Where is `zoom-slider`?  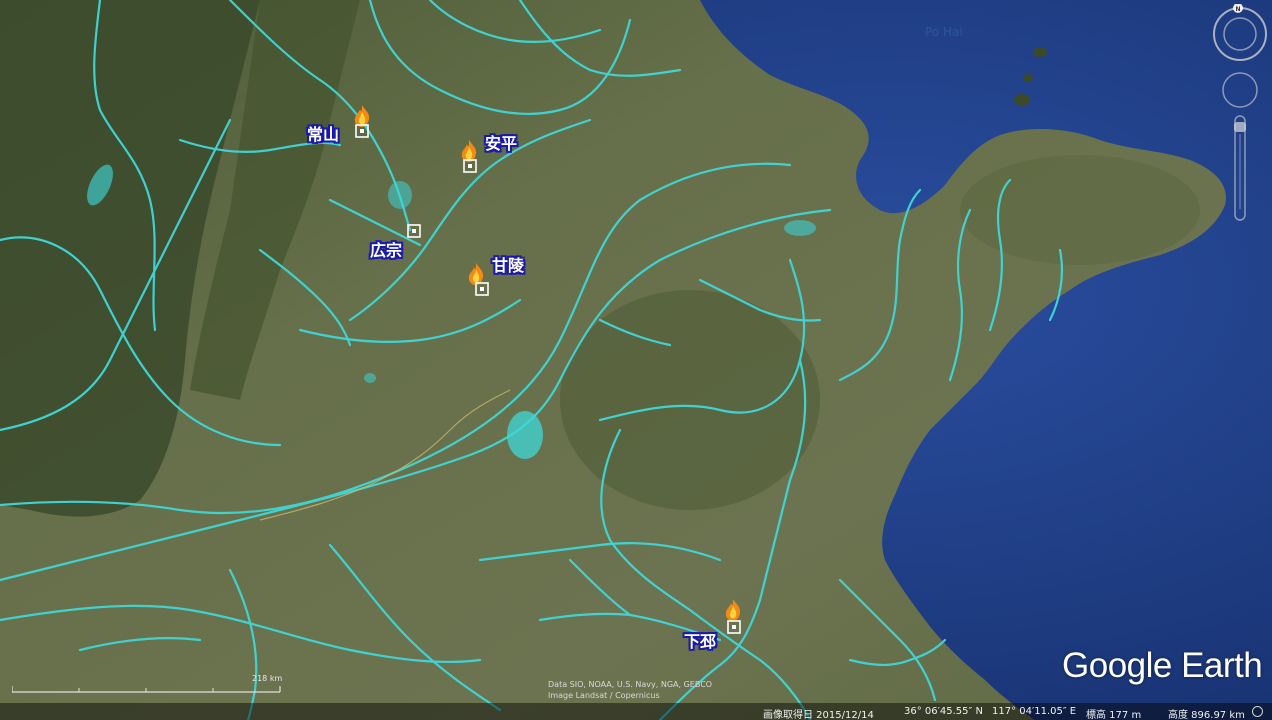 zoom-slider is located at coordinates (1240, 168).